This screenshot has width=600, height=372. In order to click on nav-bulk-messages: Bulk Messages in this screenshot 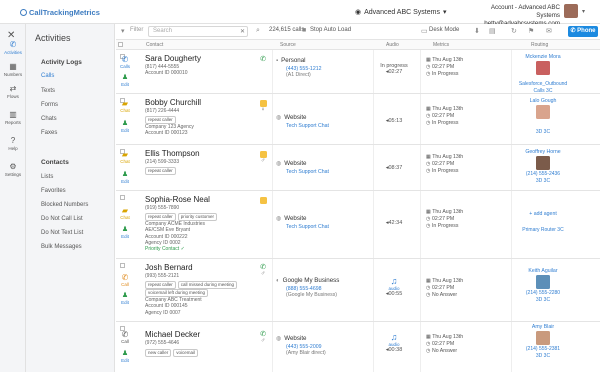, I will do `click(61, 247)`.